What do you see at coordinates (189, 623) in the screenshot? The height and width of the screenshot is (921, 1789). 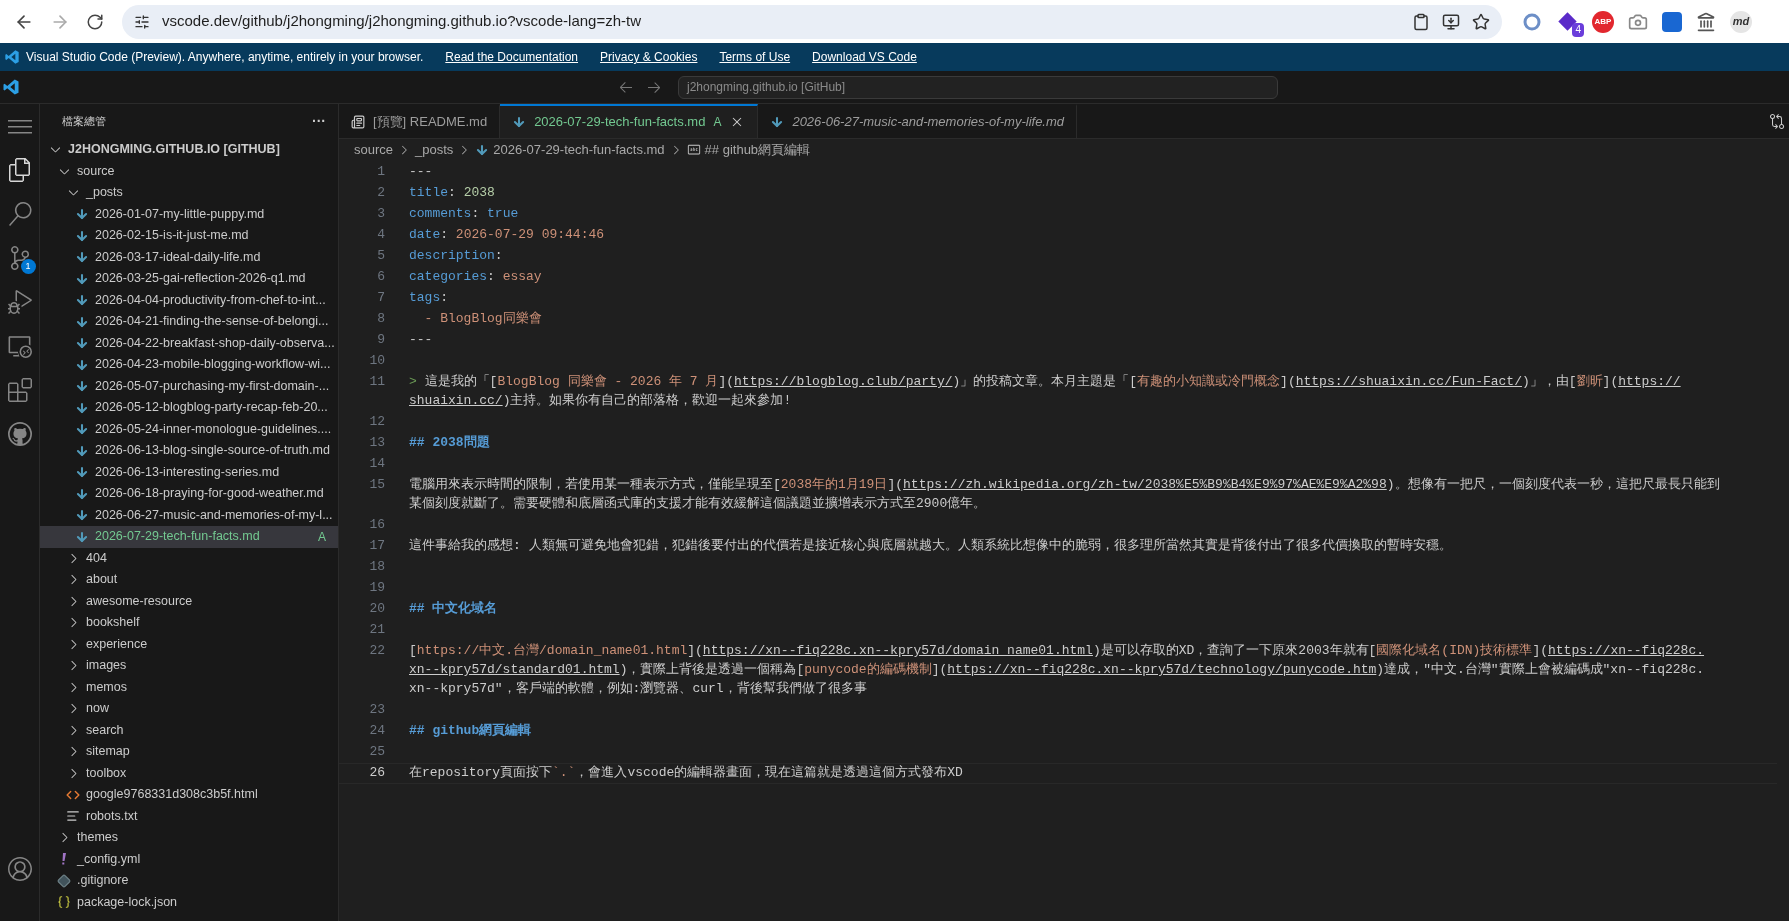 I see `folder-tree-item: bookshelf` at bounding box center [189, 623].